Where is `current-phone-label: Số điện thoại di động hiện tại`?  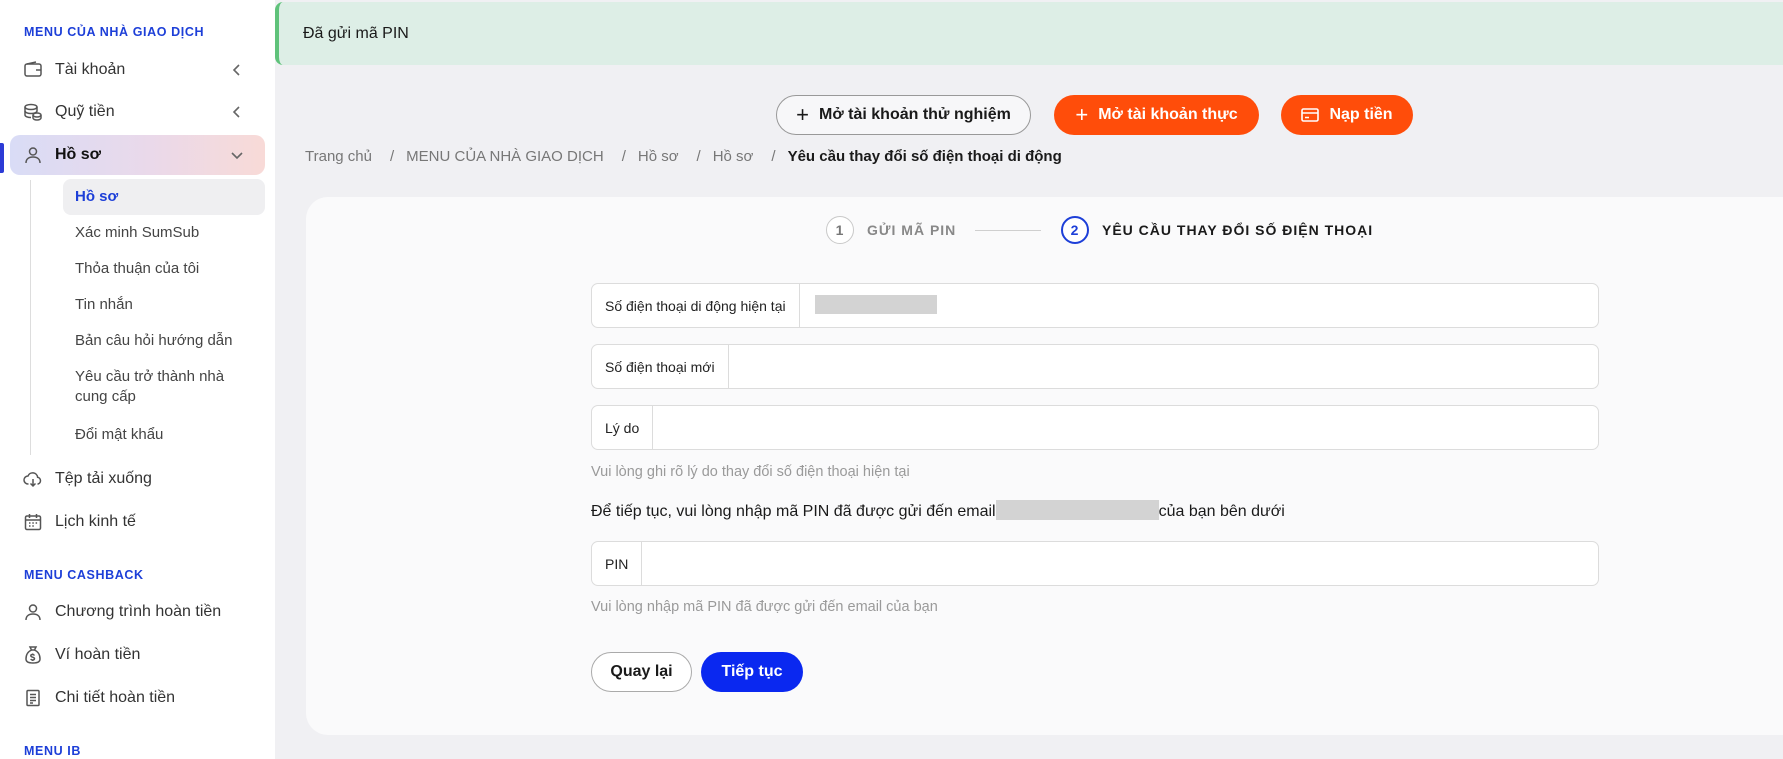
current-phone-label: Số điện thoại di động hiện tại is located at coordinates (696, 305).